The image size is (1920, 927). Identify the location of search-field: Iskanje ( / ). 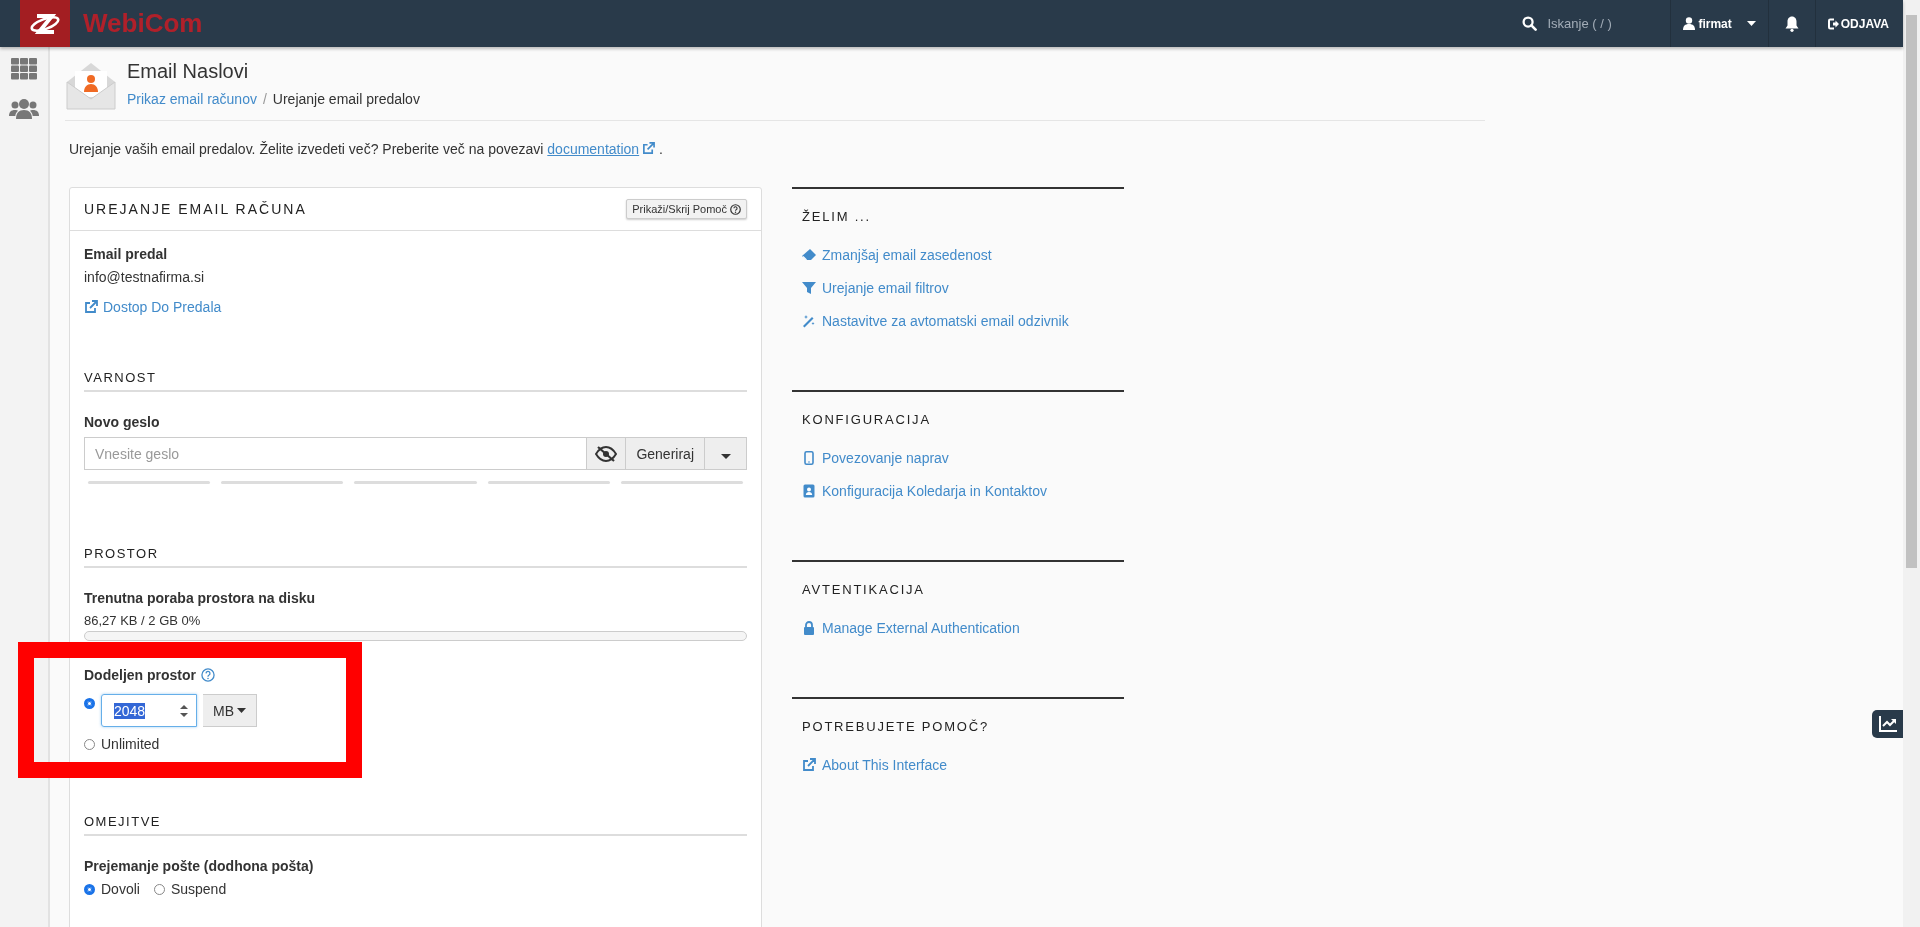
(1597, 23).